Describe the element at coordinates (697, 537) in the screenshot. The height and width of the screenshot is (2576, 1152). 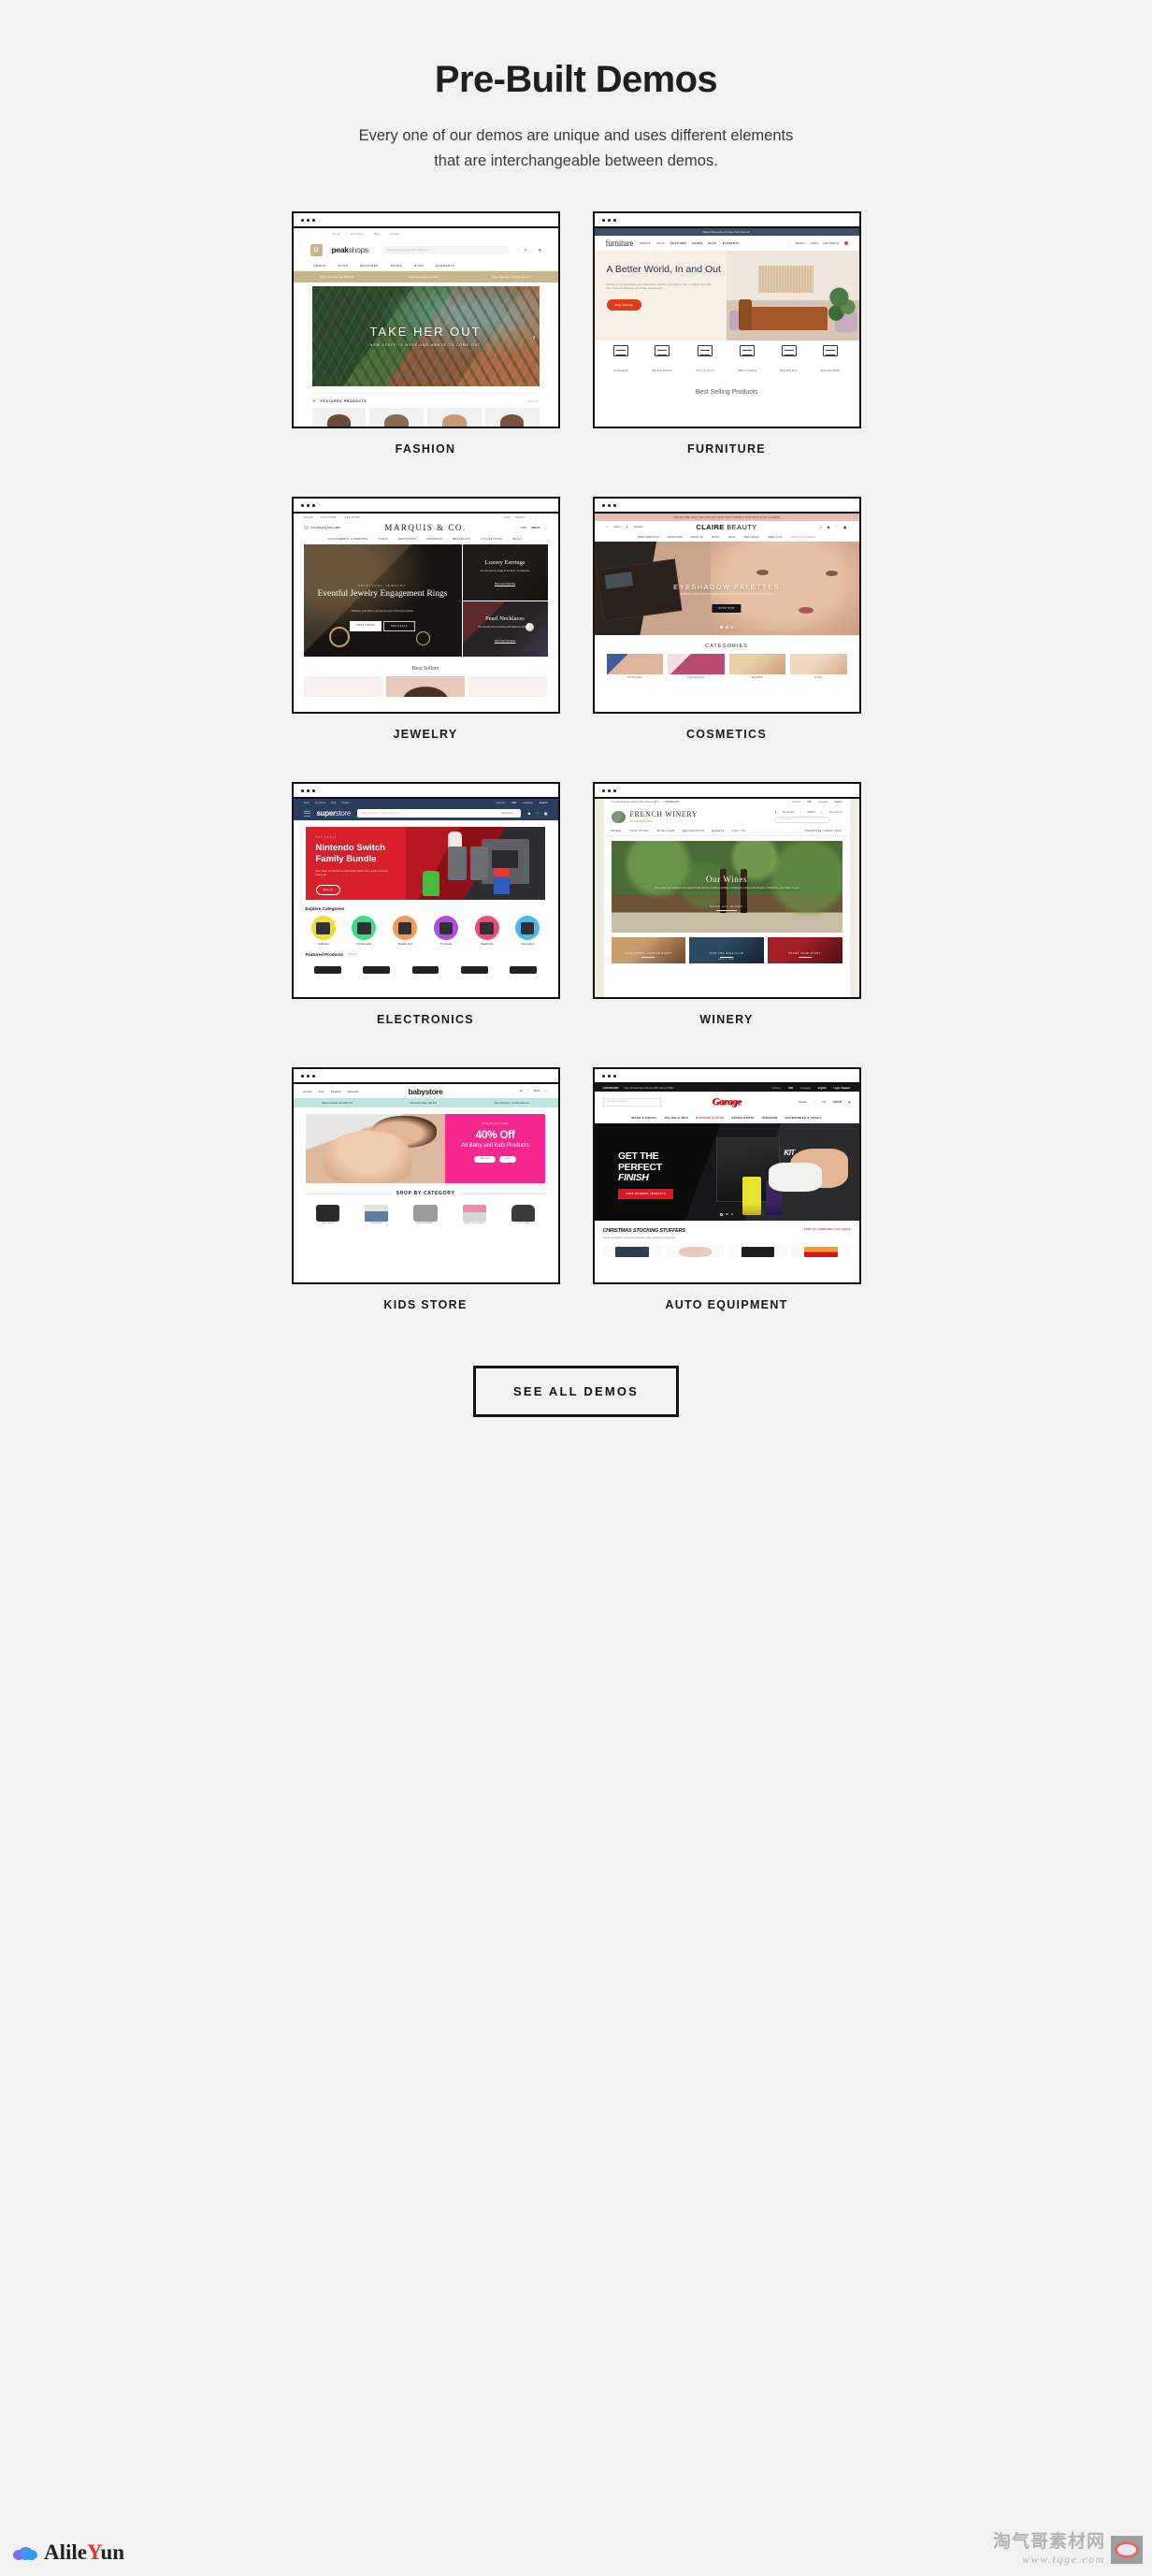
I see `cosmetics-menu-item: MAKE UP` at that location.